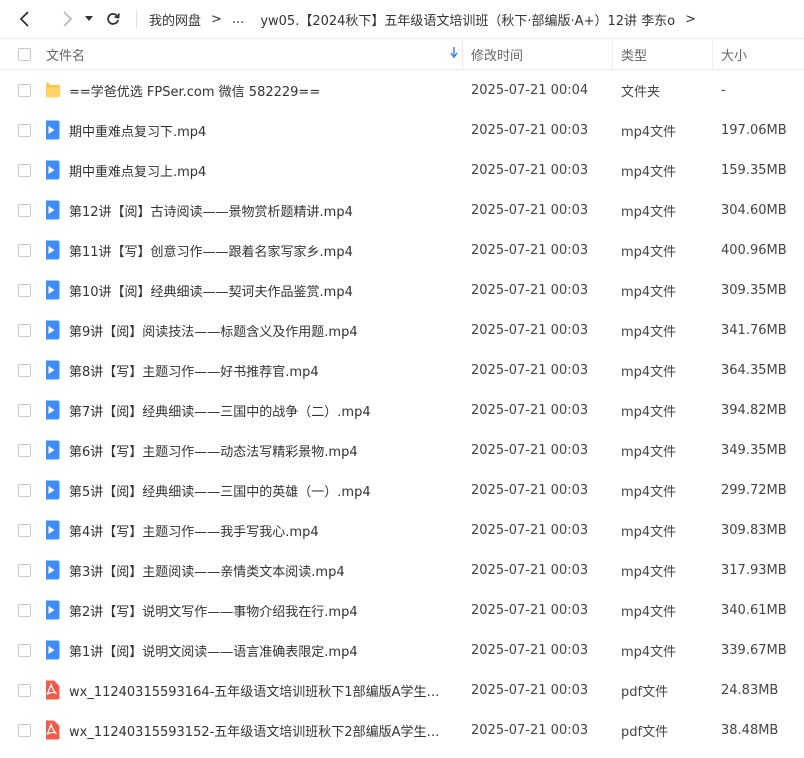 Image resolution: width=804 pixels, height=758 pixels. I want to click on file-size: 364.35MB, so click(754, 370).